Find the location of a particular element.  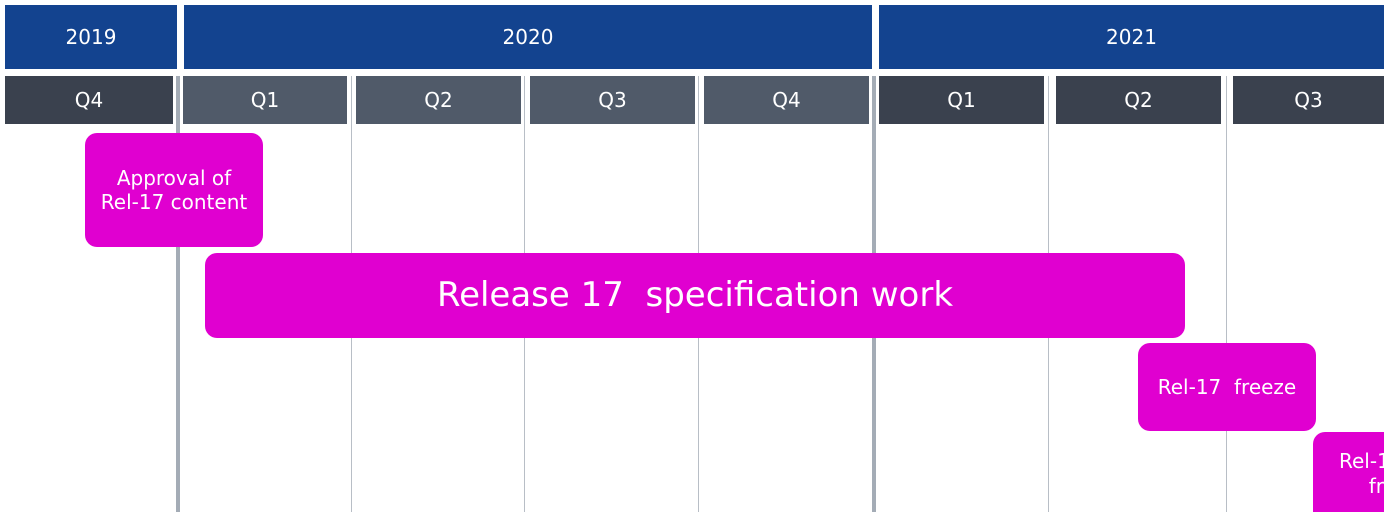

approval-milestone-label: Approval of Rel-17 content is located at coordinates (174, 190).